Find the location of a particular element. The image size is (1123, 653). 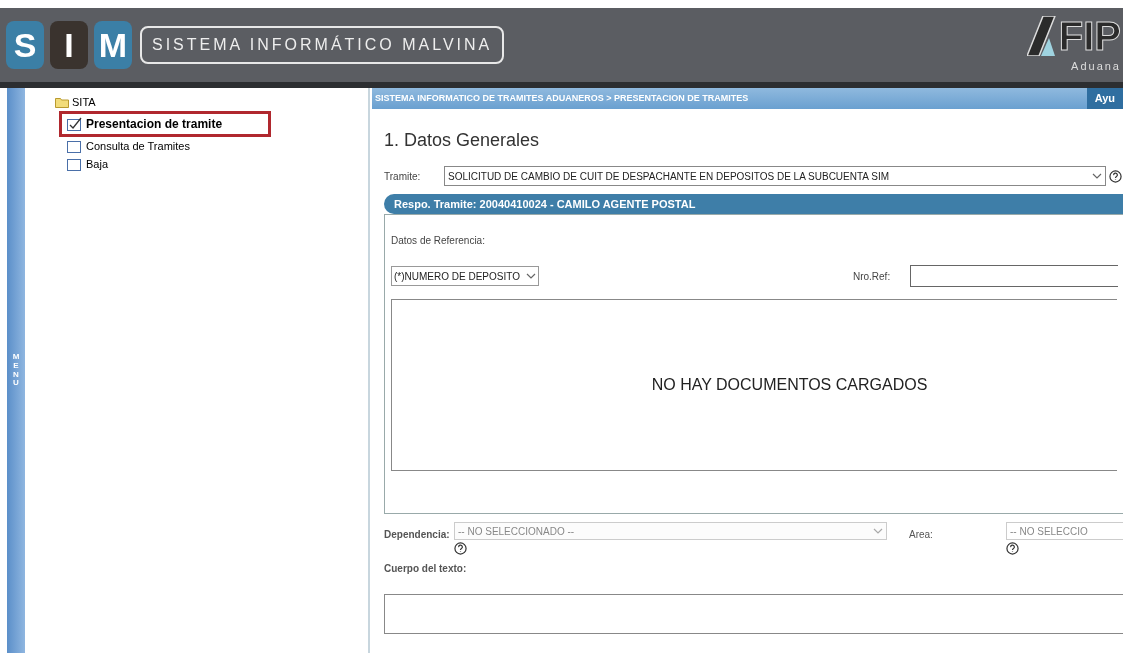

selected-tree-item: Presentacion de tramite is located at coordinates (165, 123).